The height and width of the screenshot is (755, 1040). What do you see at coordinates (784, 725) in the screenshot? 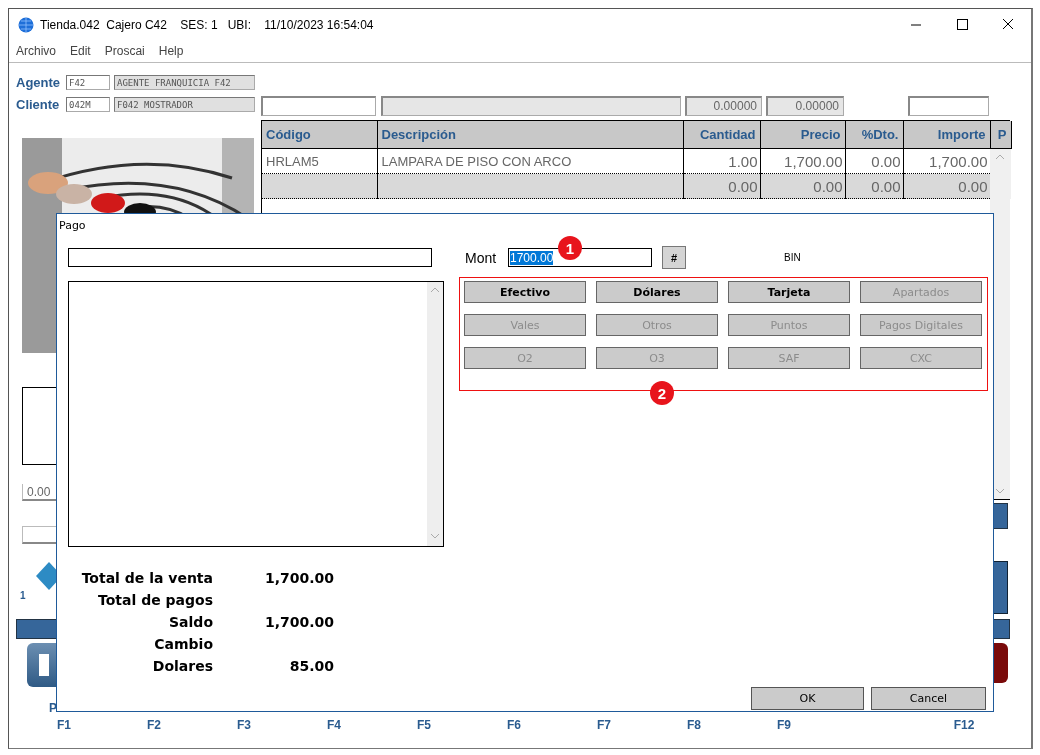
I see `function-key-label: F9` at bounding box center [784, 725].